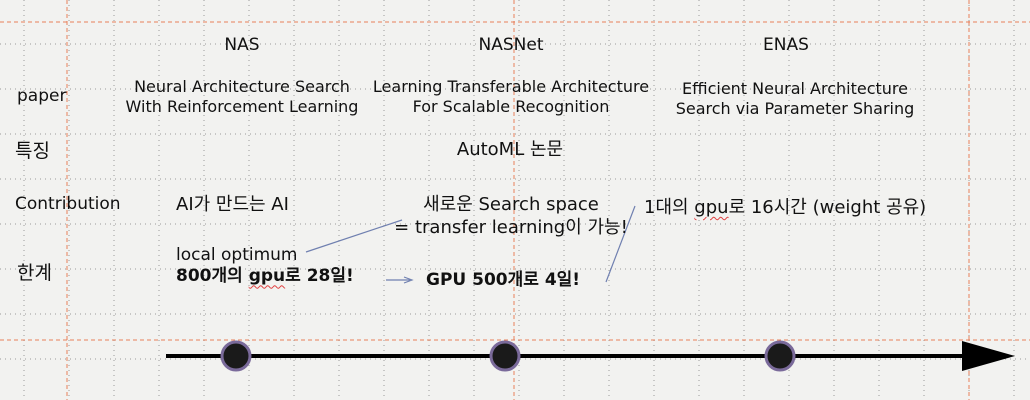 This screenshot has width=1030, height=400. What do you see at coordinates (503, 280) in the screenshot?
I see `nasnet-limit: GPU 500개로 4일!` at bounding box center [503, 280].